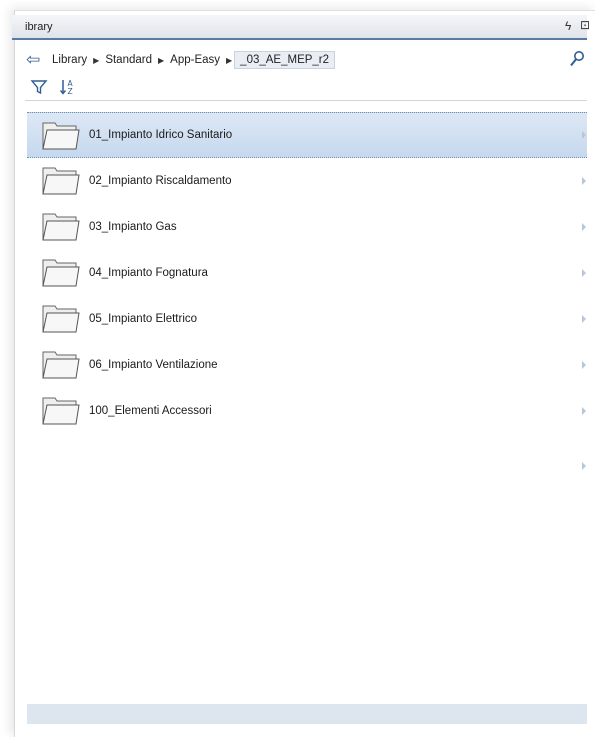 This screenshot has height=737, width=595. Describe the element at coordinates (143, 319) in the screenshot. I see `folder-label: 05_Impianto Elettrico` at that location.